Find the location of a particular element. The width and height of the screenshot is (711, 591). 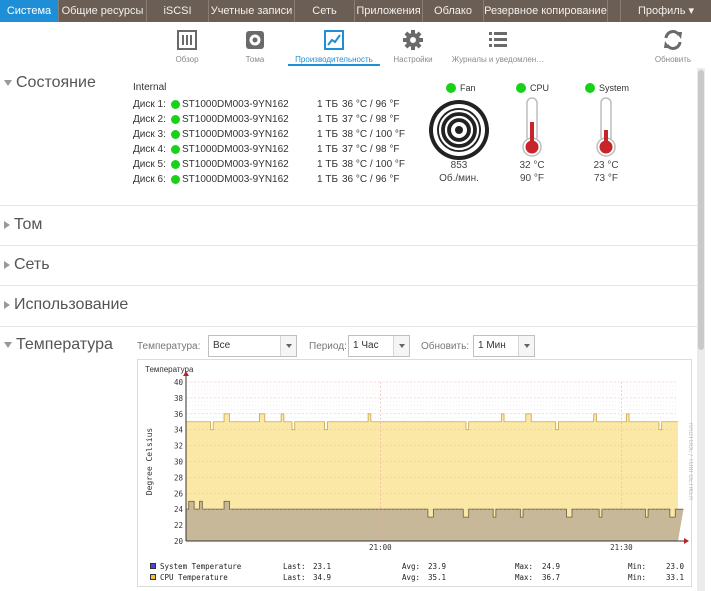

fan-sensor-header: Fan is located at coordinates (460, 88).